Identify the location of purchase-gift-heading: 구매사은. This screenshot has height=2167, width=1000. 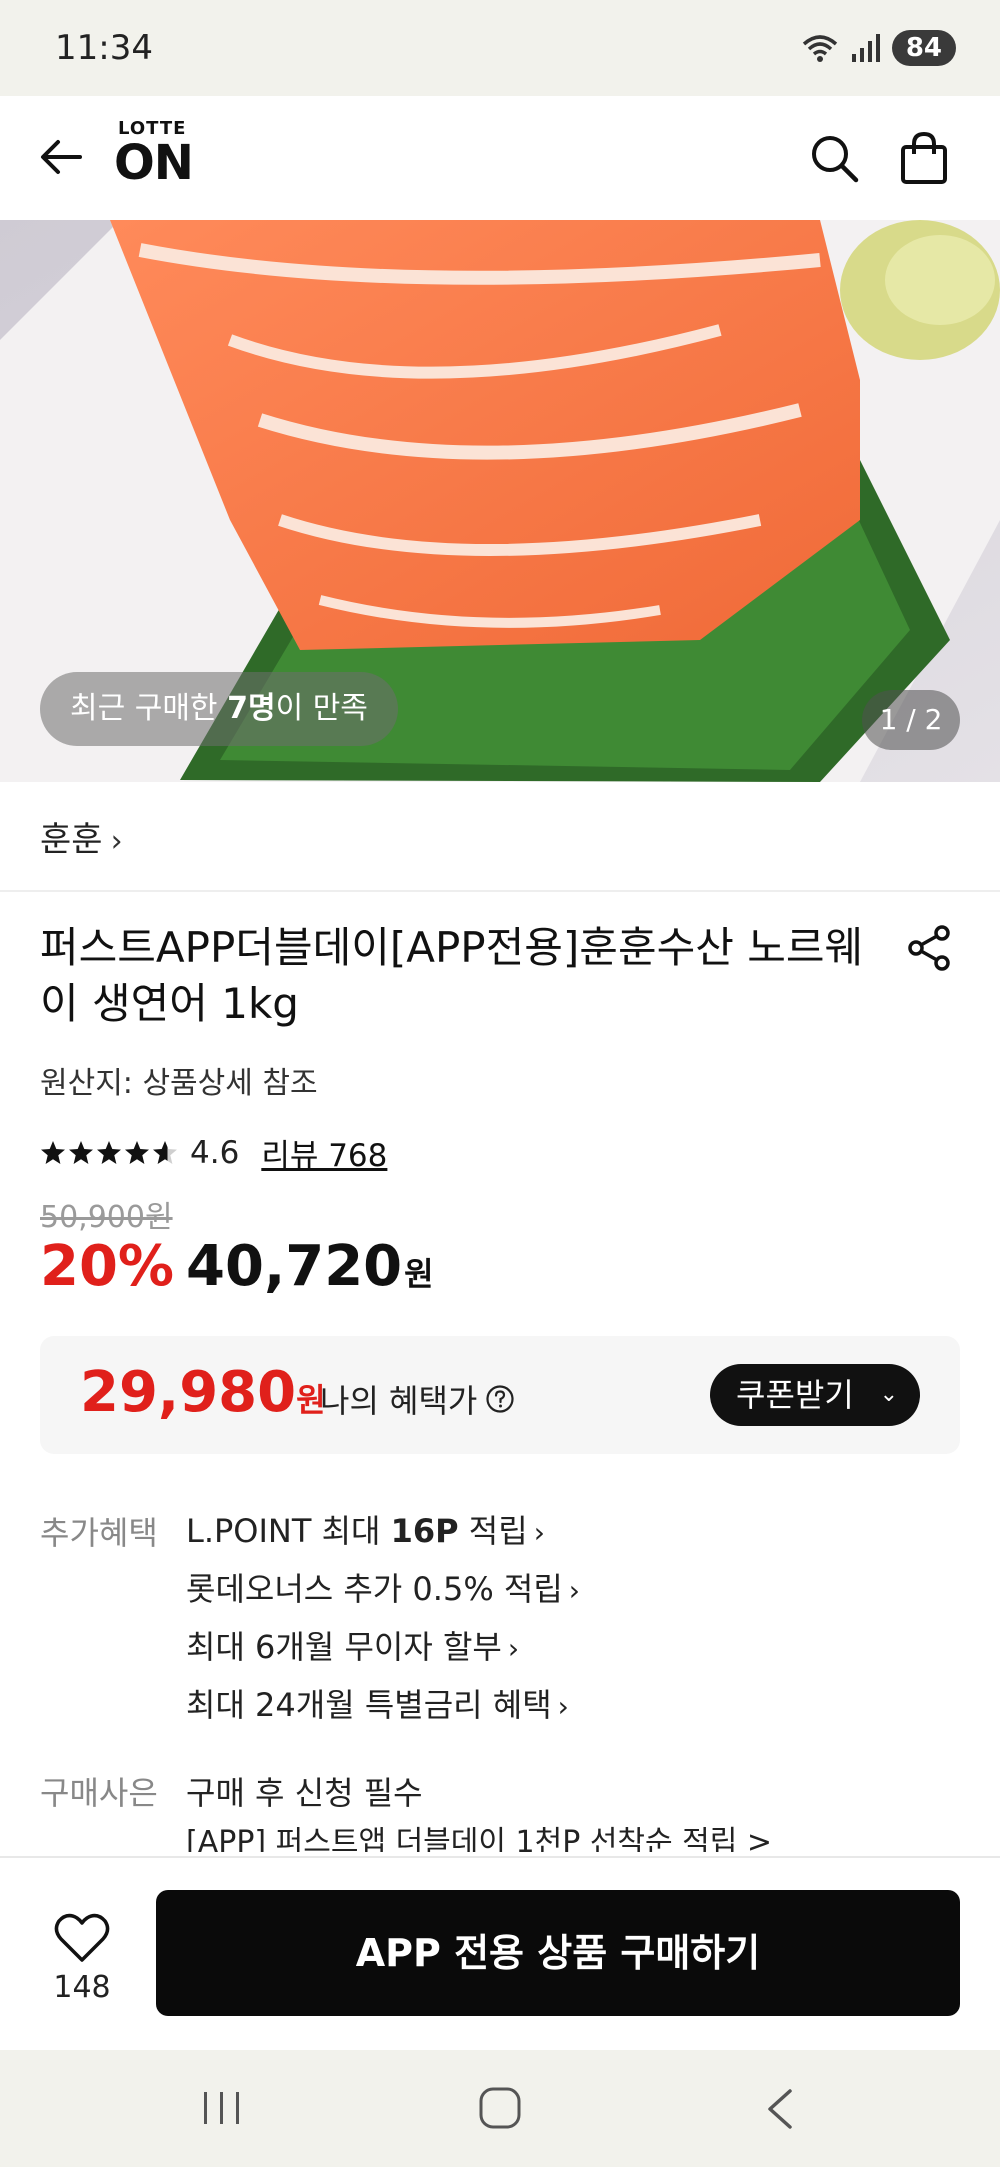
(99, 1793).